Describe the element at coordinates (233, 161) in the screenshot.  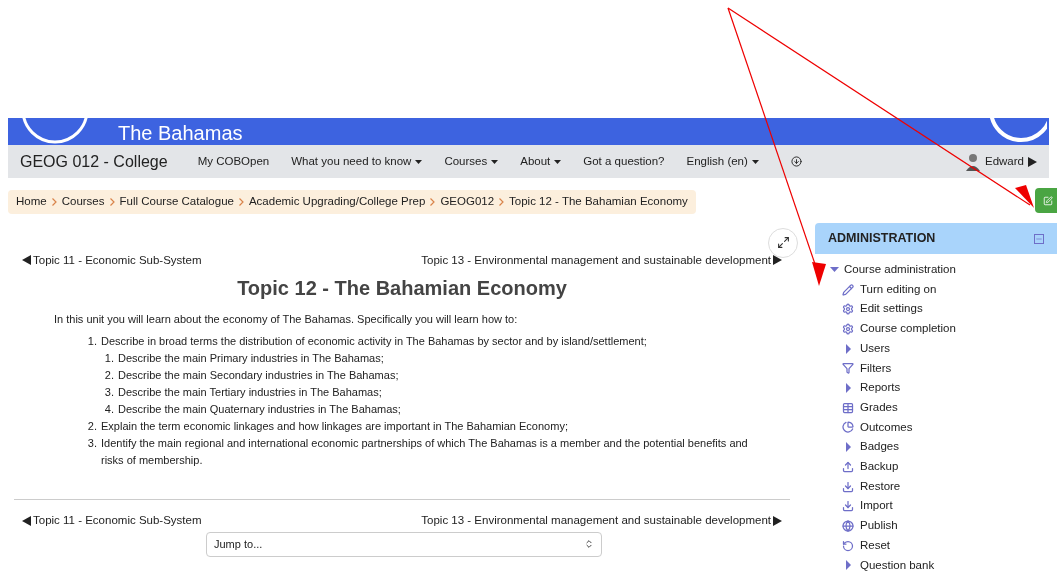
I see `nav-menu-item: My COBOpen` at that location.